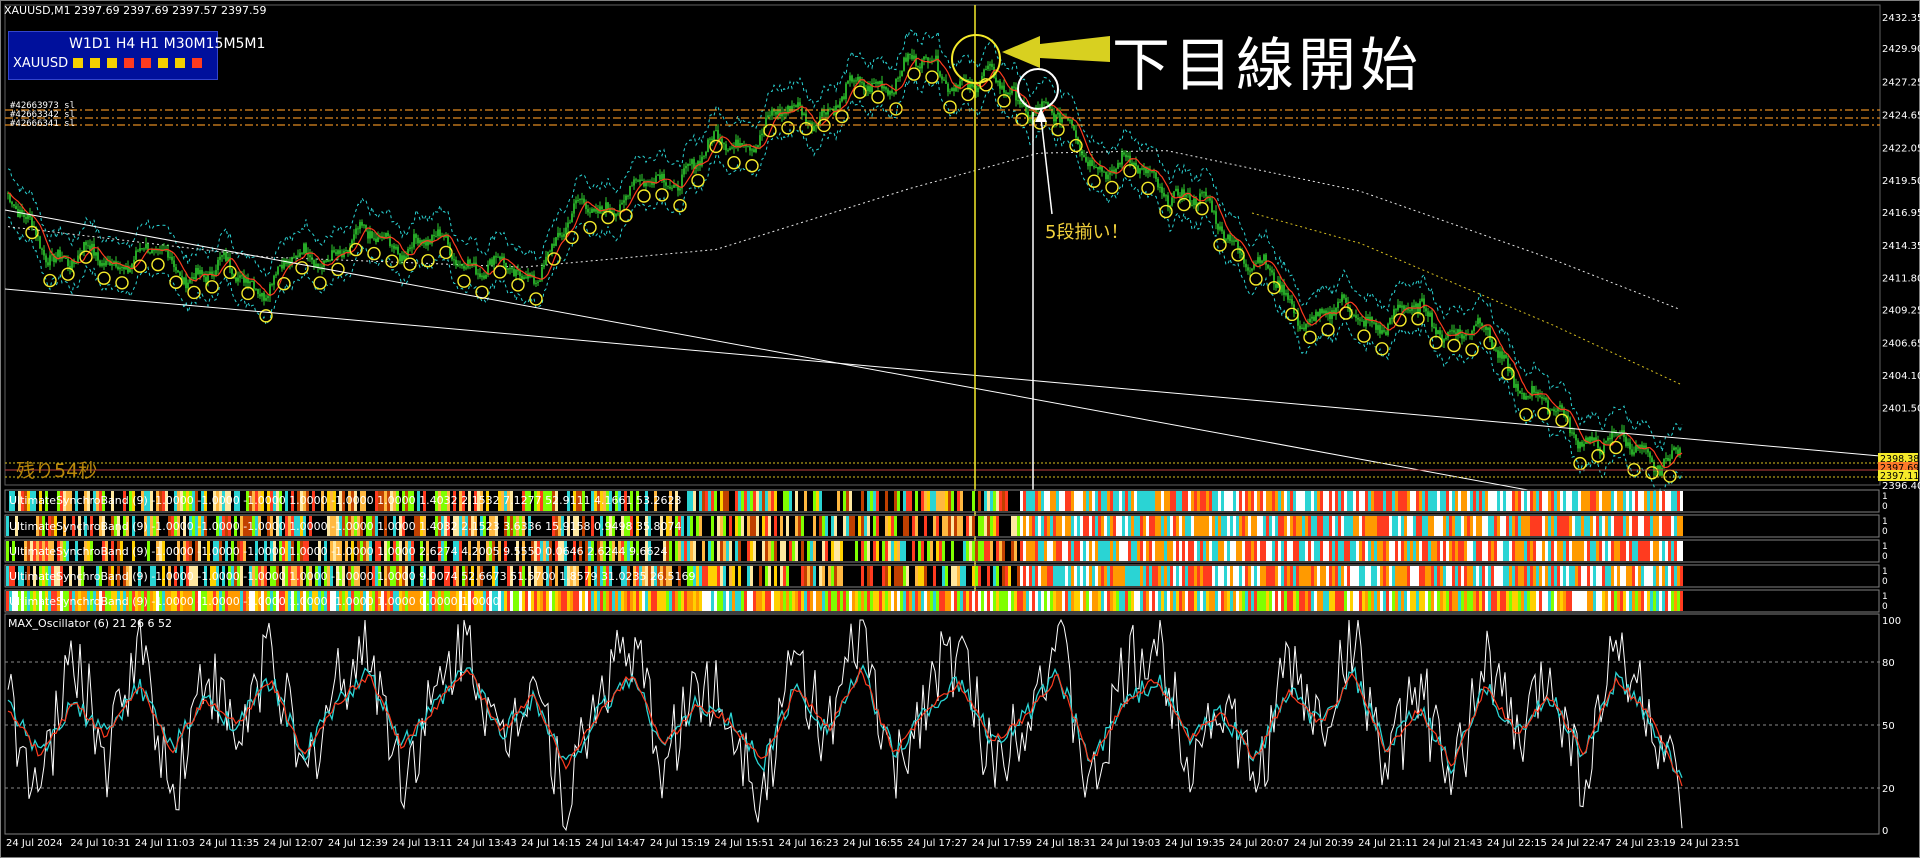 This screenshot has height=858, width=1920. What do you see at coordinates (1130, 843) in the screenshot?
I see `time-tick-label: 24 Jul 19:03` at bounding box center [1130, 843].